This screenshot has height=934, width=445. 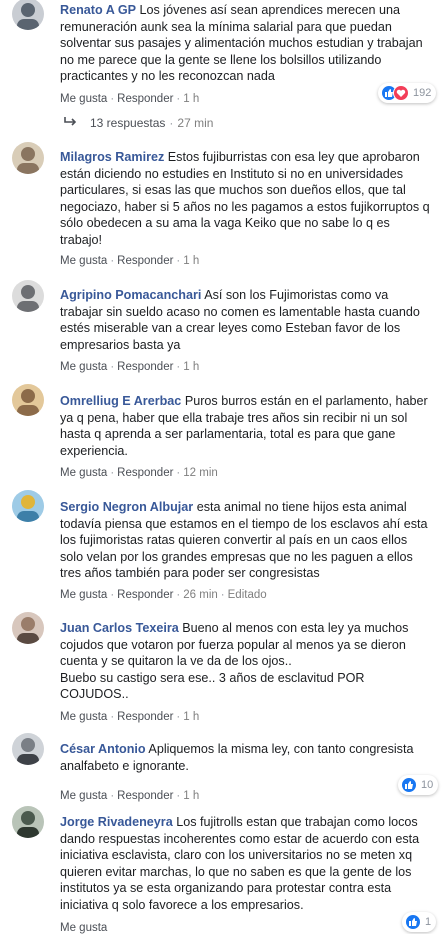 I want to click on love-reaction-icon, so click(x=401, y=93).